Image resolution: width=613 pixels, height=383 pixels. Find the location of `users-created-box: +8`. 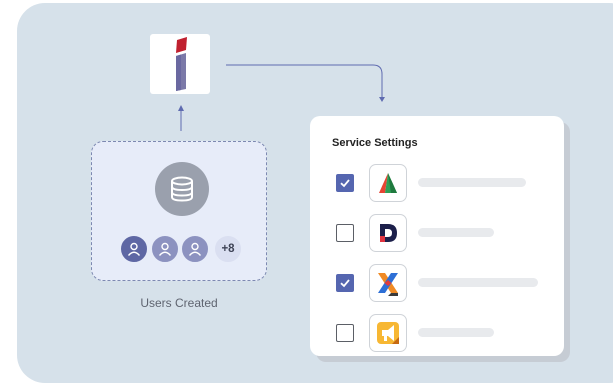

users-created-box: +8 is located at coordinates (179, 211).